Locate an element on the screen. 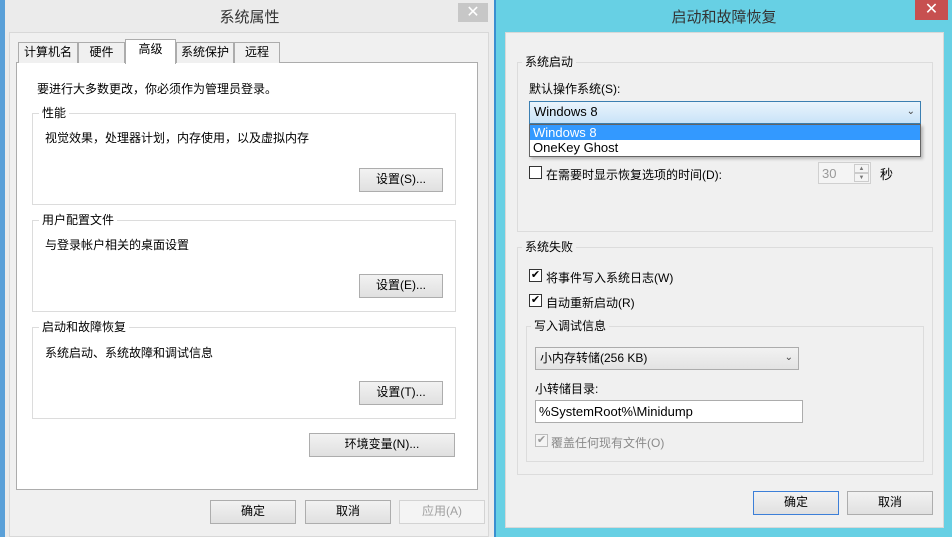 The height and width of the screenshot is (537, 952). dump-type-value: 小内存转储(256 KB) is located at coordinates (594, 358).